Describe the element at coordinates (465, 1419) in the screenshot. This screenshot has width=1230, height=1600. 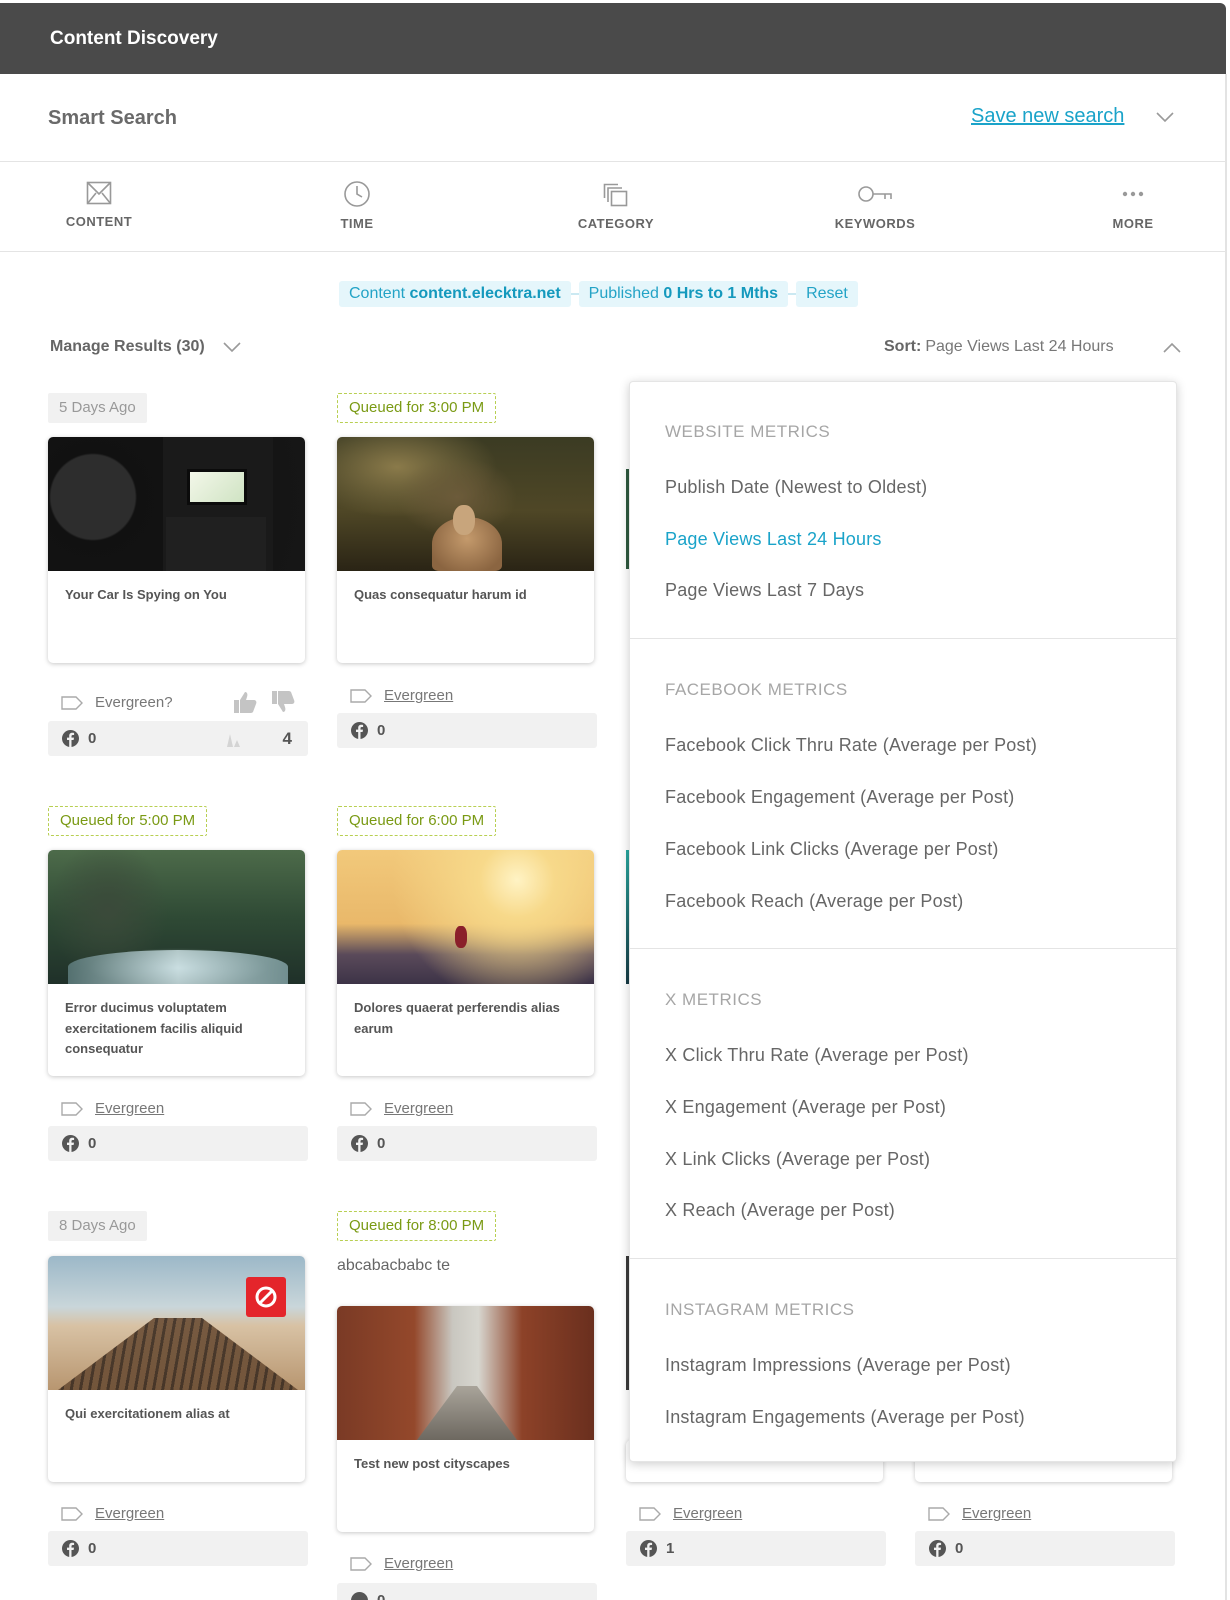
I see `content-card: Test new post cityscapes` at that location.